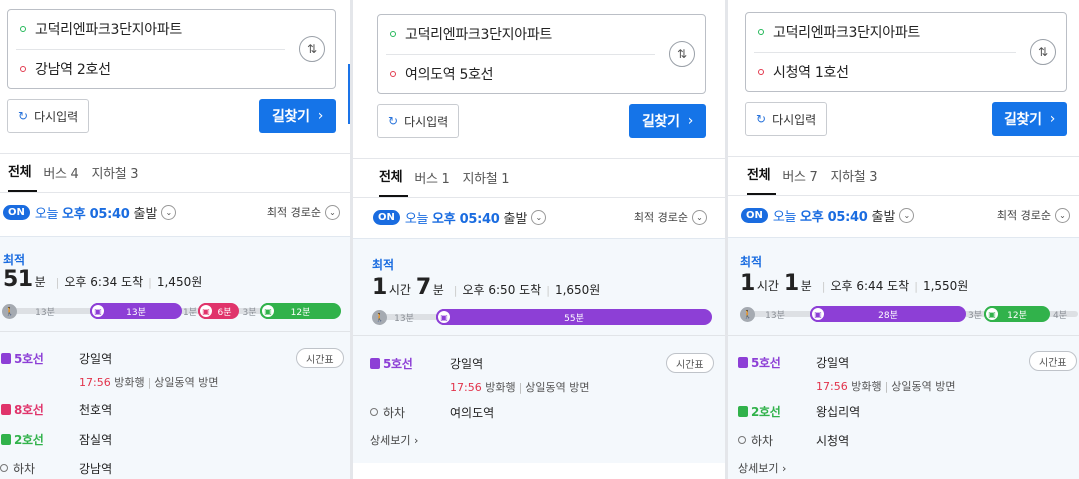 This screenshot has height=479, width=1079. Describe the element at coordinates (24, 468) in the screenshot. I see `alight-text: 하차` at that location.